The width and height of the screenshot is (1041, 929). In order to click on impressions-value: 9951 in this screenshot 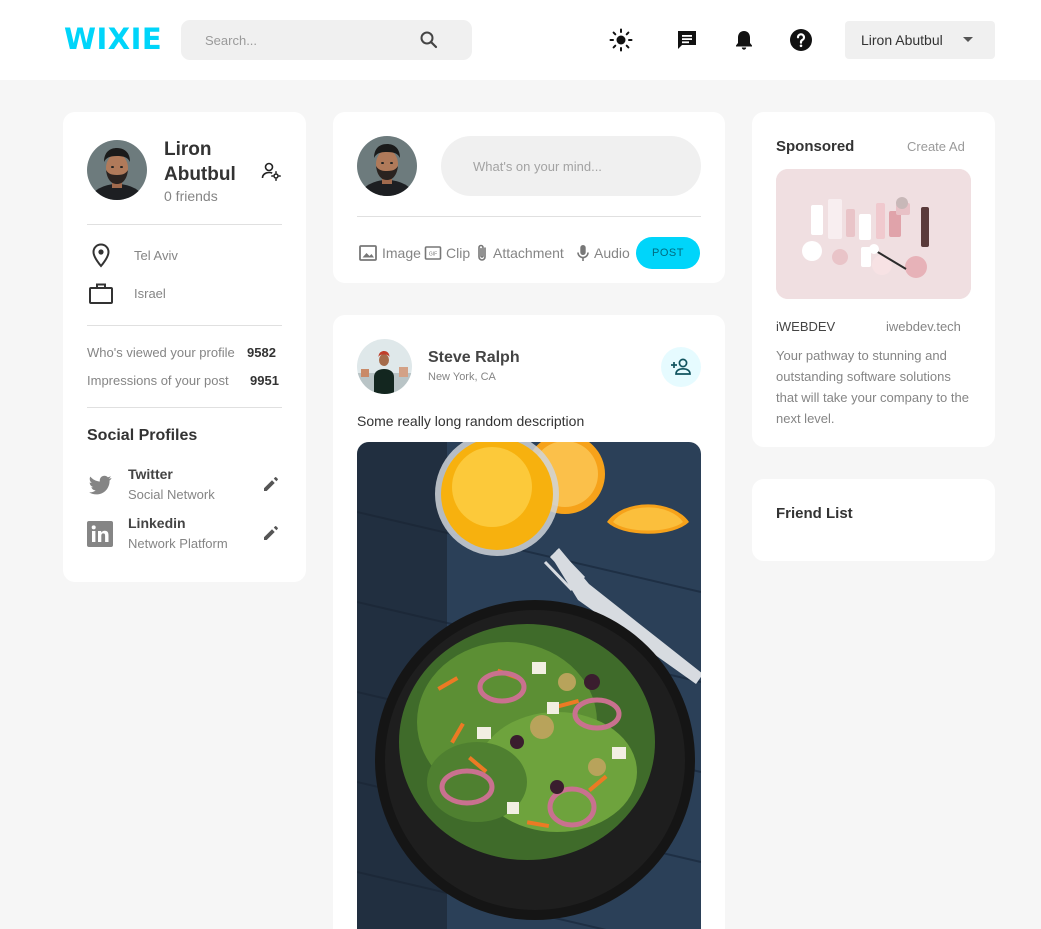, I will do `click(264, 380)`.